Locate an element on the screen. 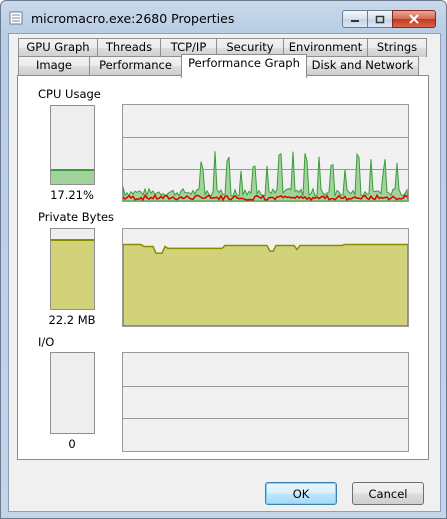 Image resolution: width=447 pixels, height=519 pixels. window-title: micromacro.exe:2680 Properties is located at coordinates (133, 18).